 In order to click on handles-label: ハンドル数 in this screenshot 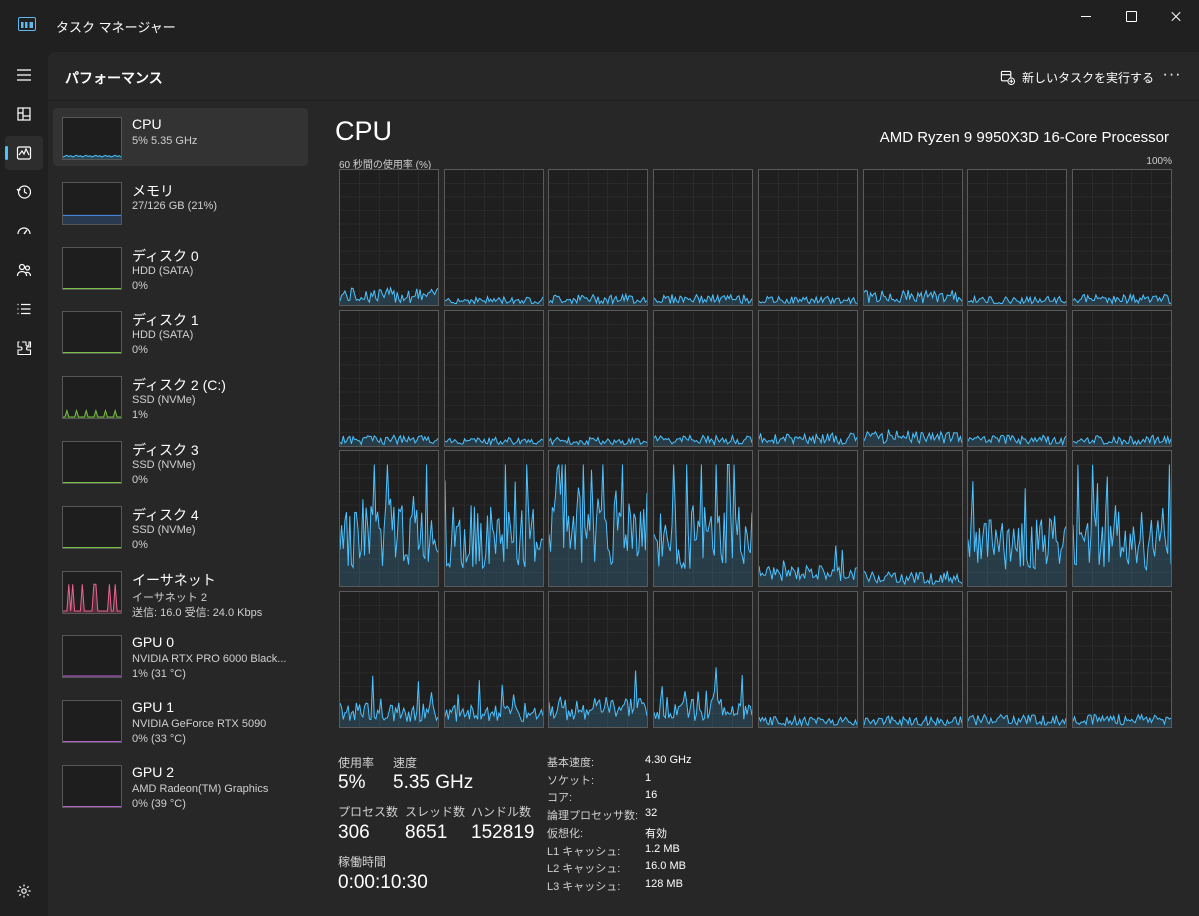, I will do `click(501, 812)`.